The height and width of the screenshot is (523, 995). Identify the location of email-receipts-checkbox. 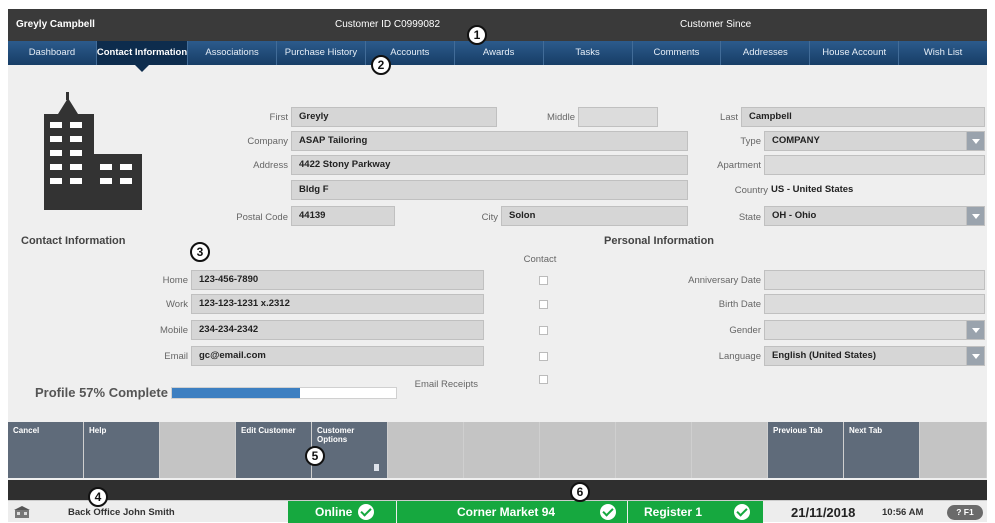
(543, 379).